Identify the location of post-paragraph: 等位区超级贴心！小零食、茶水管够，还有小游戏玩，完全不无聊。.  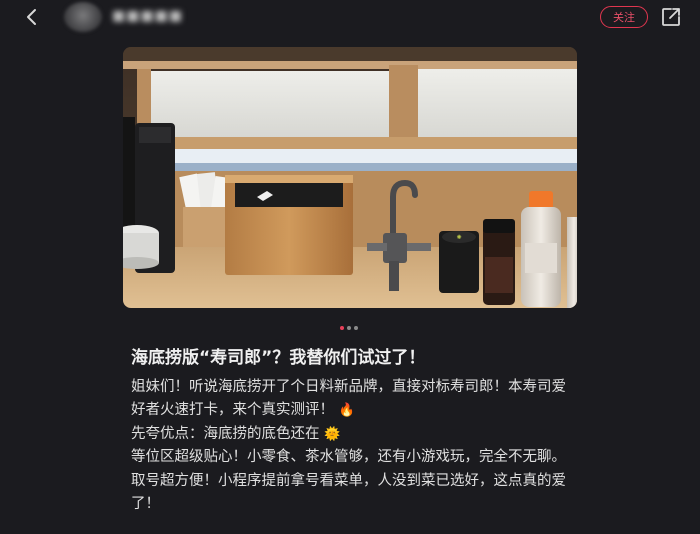
(353, 457).